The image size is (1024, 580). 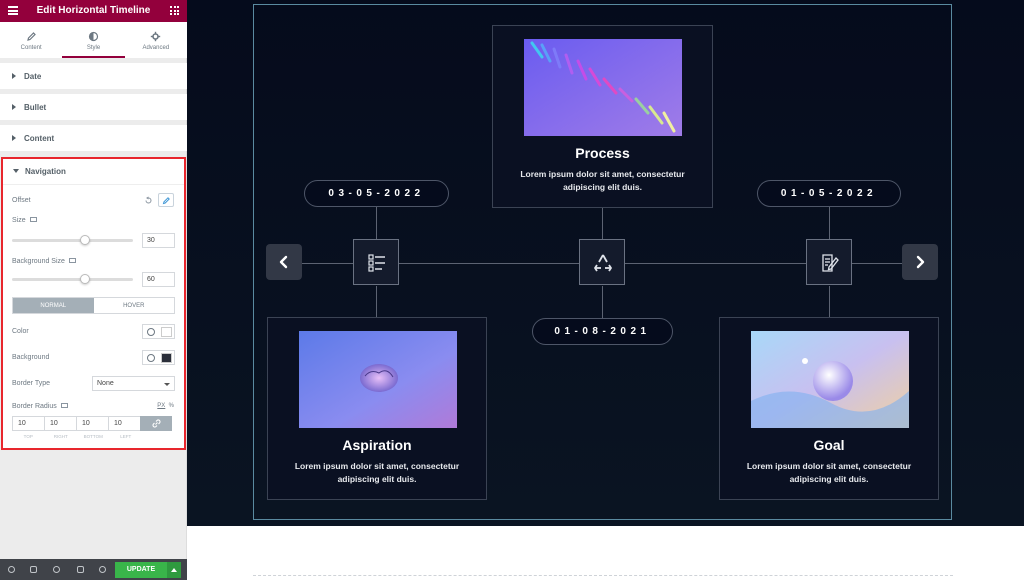 What do you see at coordinates (40, 406) in the screenshot?
I see `border-radius-label: Border Radius` at bounding box center [40, 406].